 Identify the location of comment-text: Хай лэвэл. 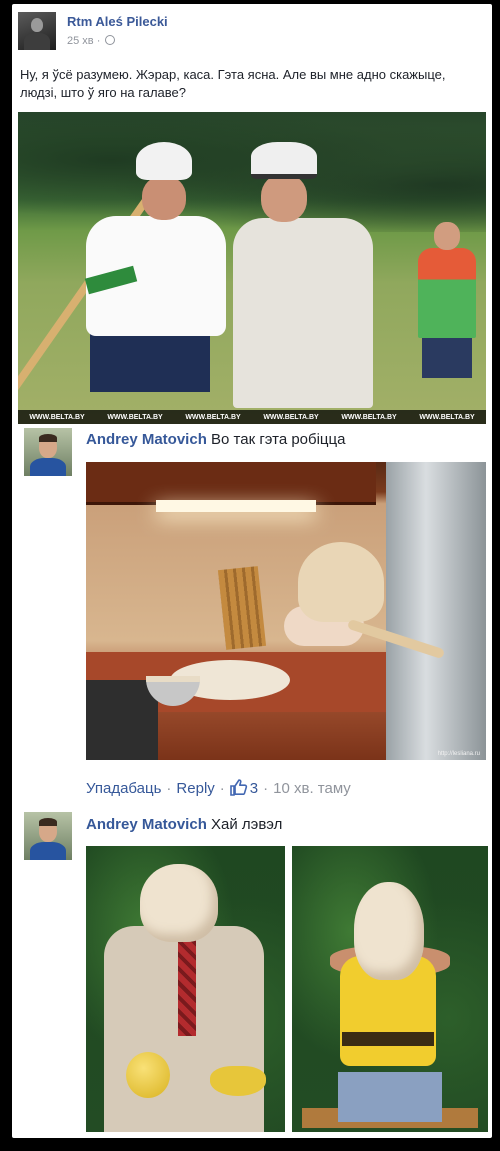
(247, 824).